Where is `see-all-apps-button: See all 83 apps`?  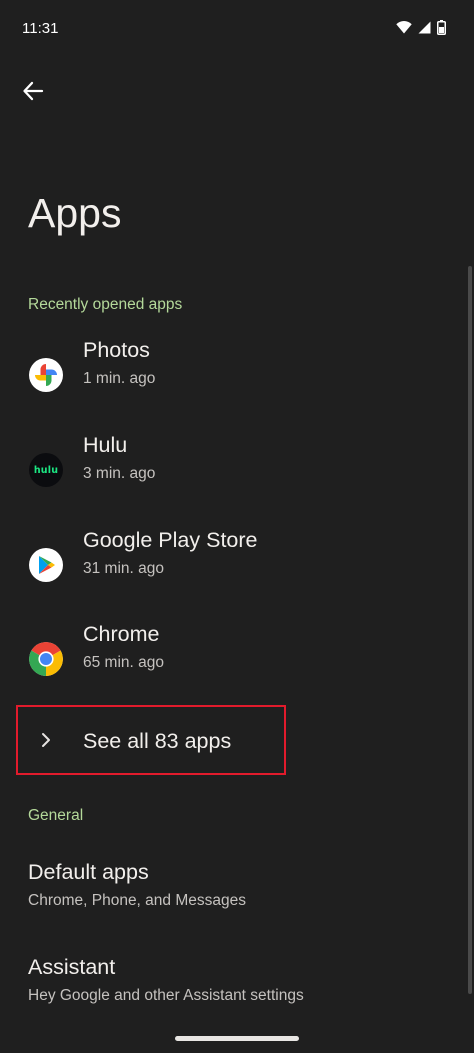
see-all-apps-button: See all 83 apps is located at coordinates (151, 740).